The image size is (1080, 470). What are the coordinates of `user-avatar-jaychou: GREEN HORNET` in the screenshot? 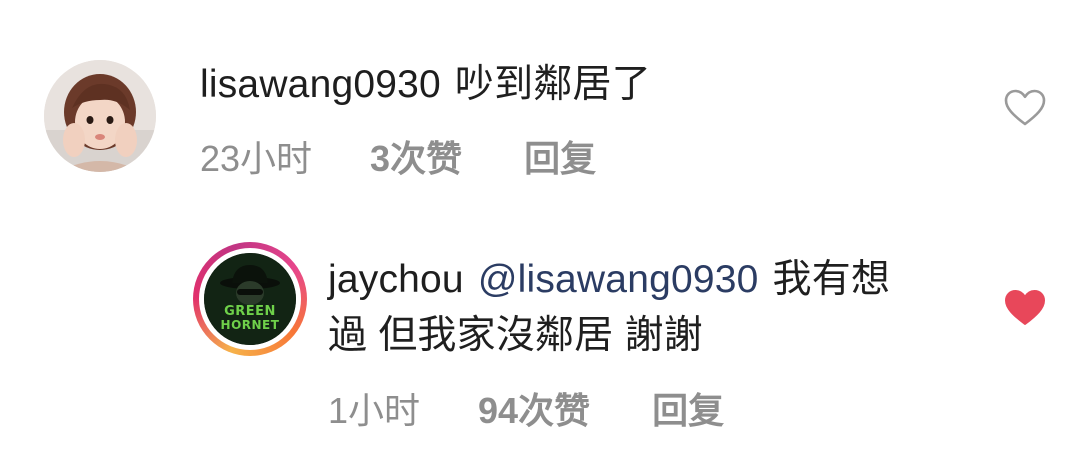 It's located at (250, 299).